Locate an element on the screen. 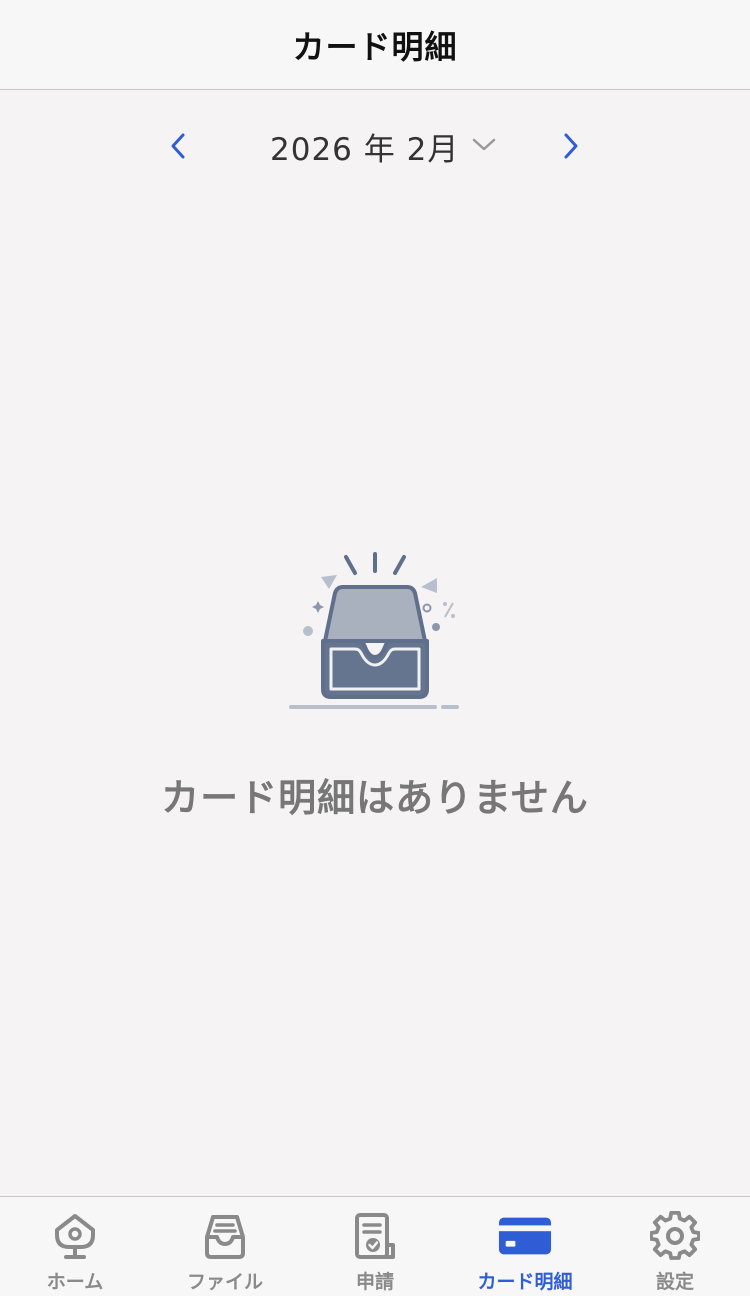 This screenshot has width=750, height=1296. chevron-down-icon is located at coordinates (484, 144).